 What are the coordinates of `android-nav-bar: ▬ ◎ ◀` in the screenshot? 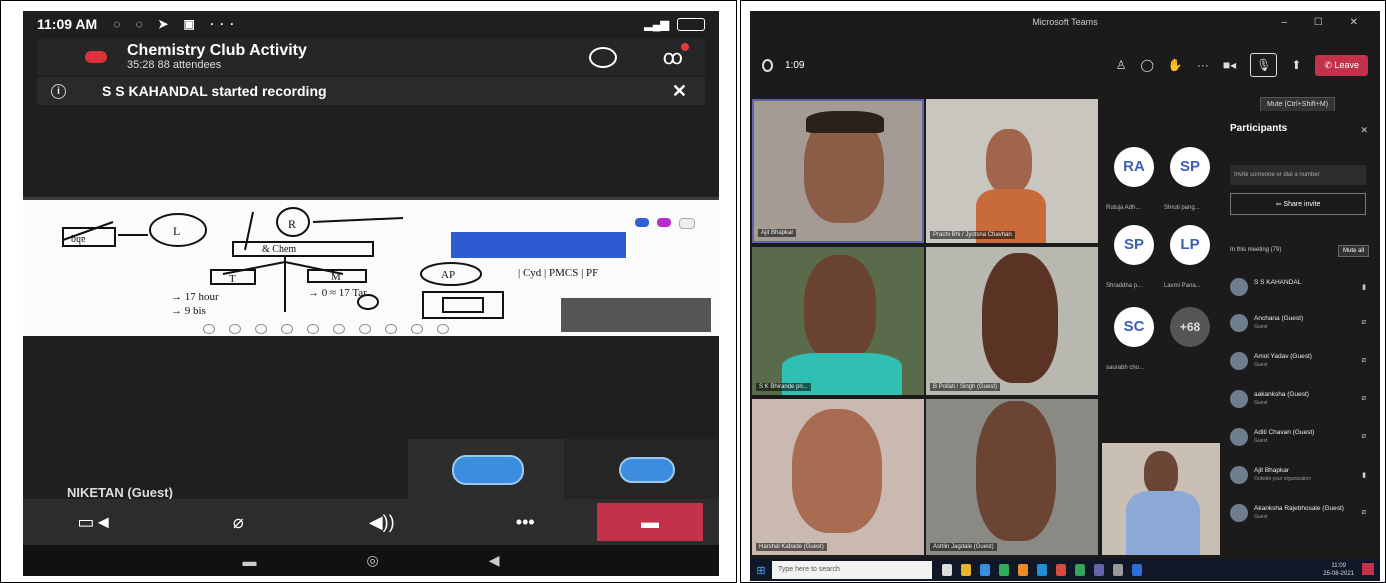 It's located at (371, 560).